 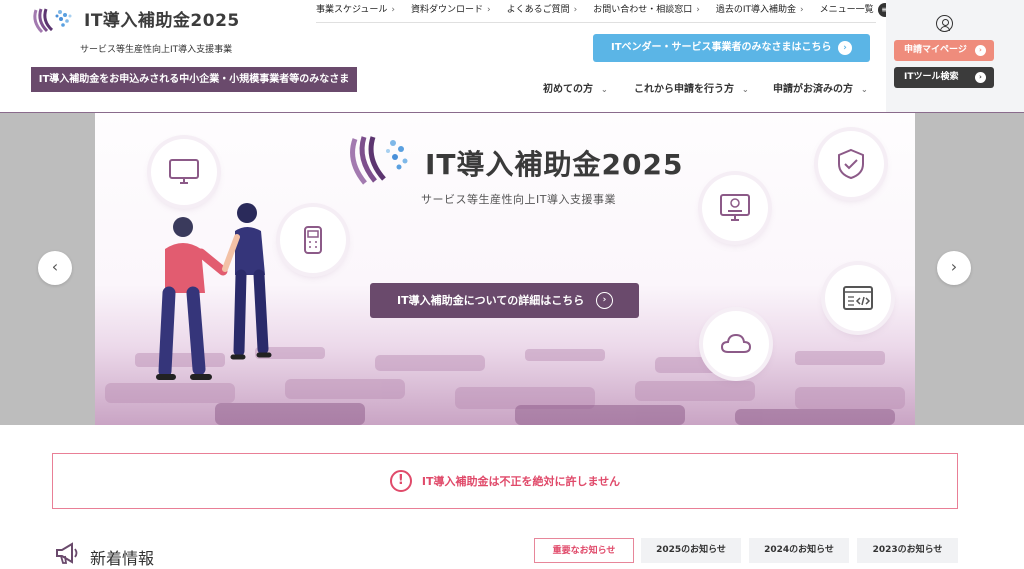 I want to click on alert-text: IT導入補助金は不正を絶対に許しません, so click(x=521, y=481).